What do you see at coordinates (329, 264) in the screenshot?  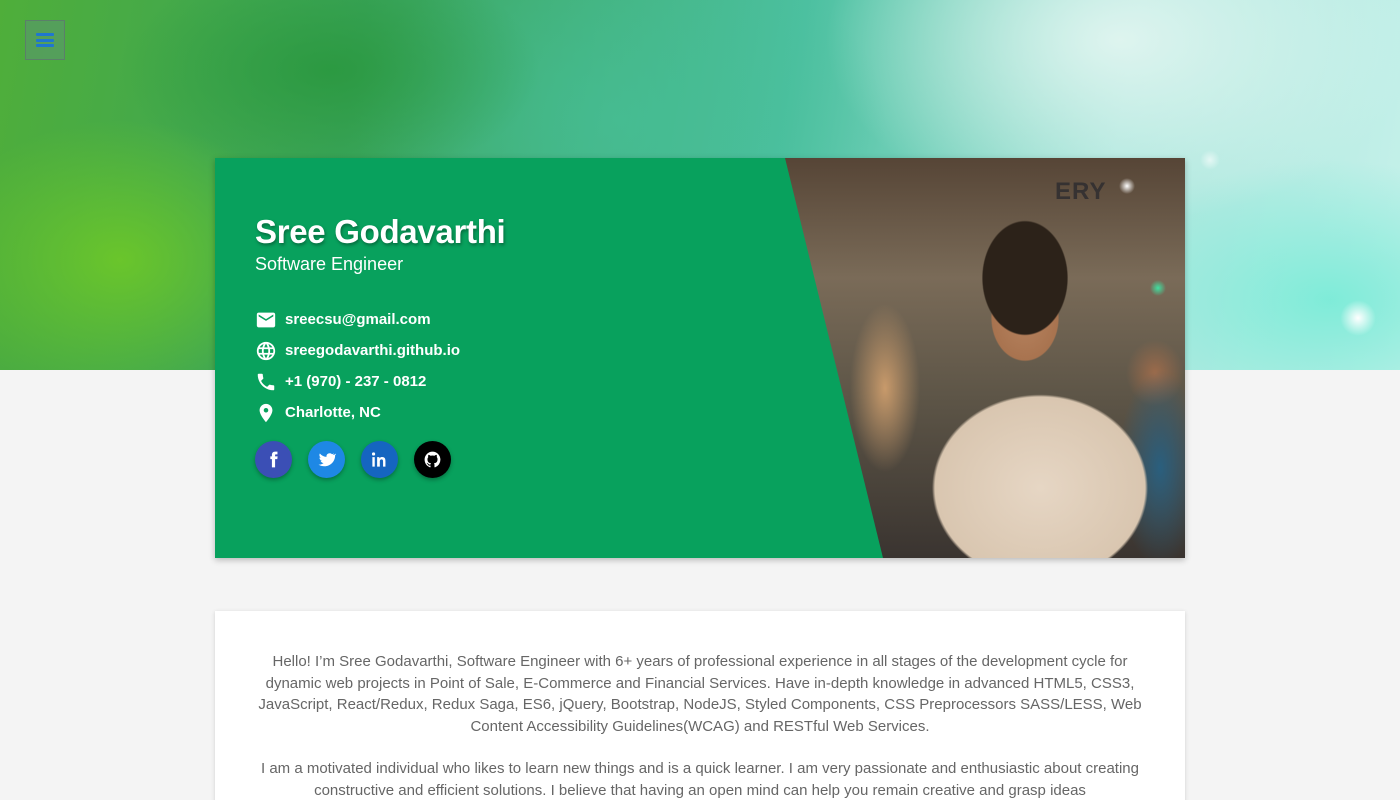 I see `profile-title: Software Engineer` at bounding box center [329, 264].